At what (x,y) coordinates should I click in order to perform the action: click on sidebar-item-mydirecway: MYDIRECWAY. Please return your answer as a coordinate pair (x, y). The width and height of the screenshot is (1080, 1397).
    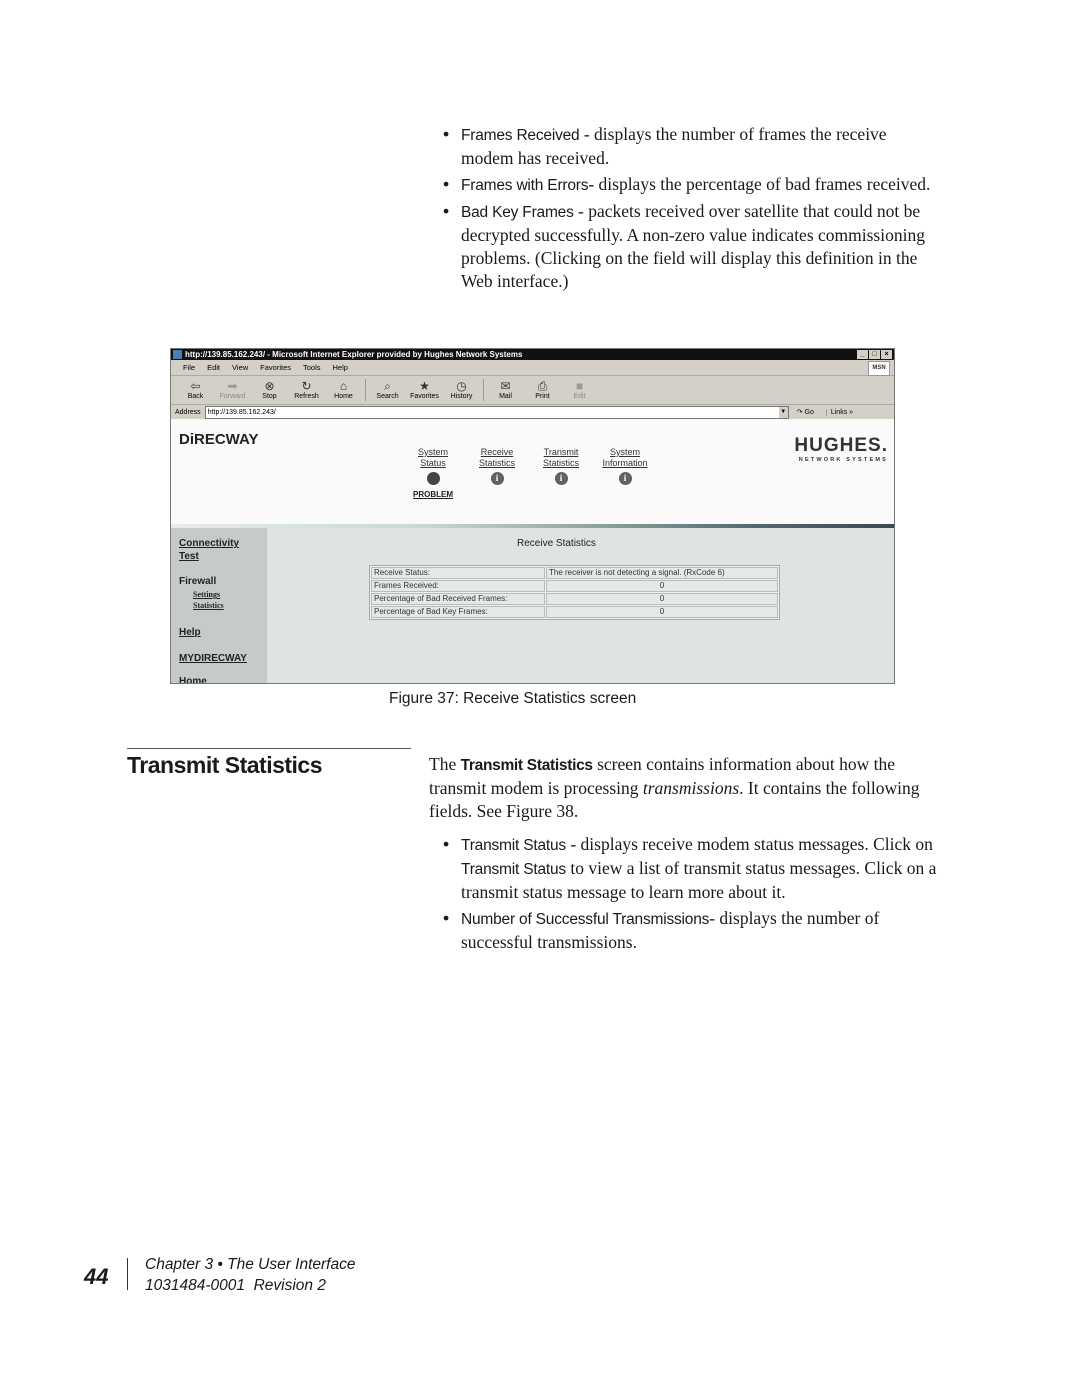
    Looking at the image, I should click on (213, 659).